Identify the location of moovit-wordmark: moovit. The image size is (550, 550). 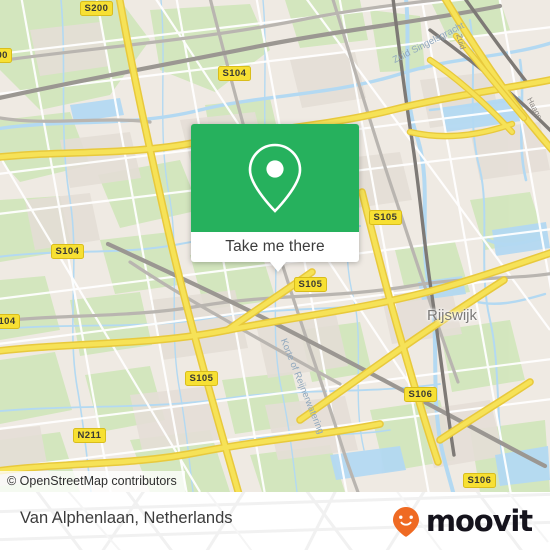
(479, 521).